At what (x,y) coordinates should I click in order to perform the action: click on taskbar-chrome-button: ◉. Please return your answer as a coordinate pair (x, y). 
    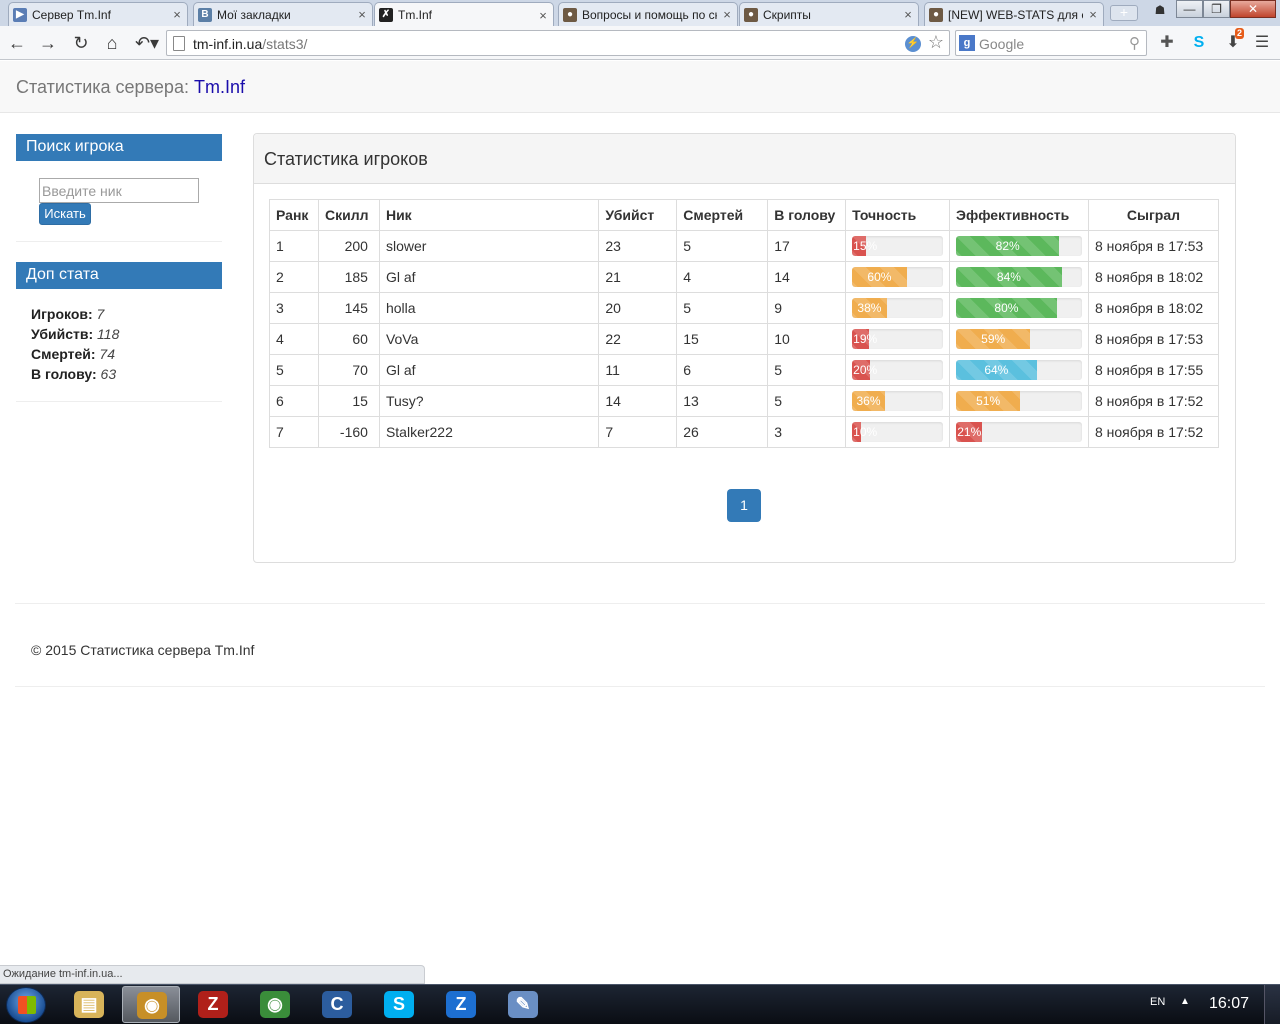
    Looking at the image, I should click on (275, 1004).